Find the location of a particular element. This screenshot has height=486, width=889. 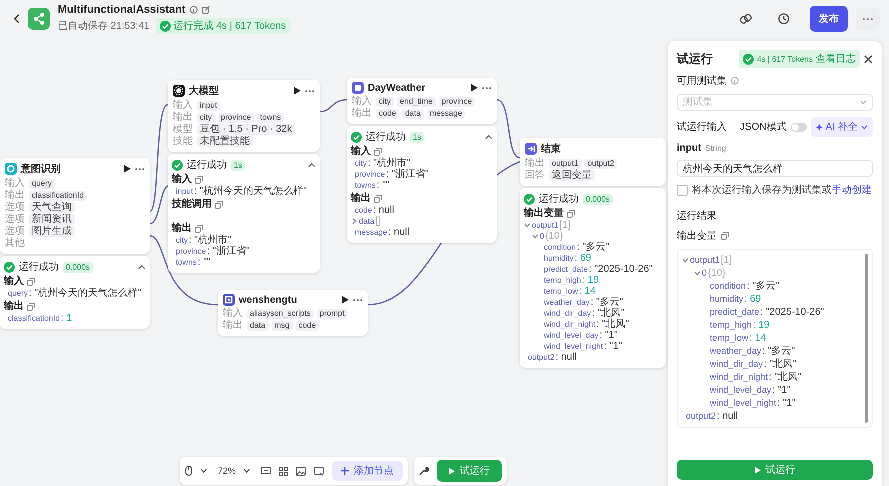

edit-icon is located at coordinates (206, 10).